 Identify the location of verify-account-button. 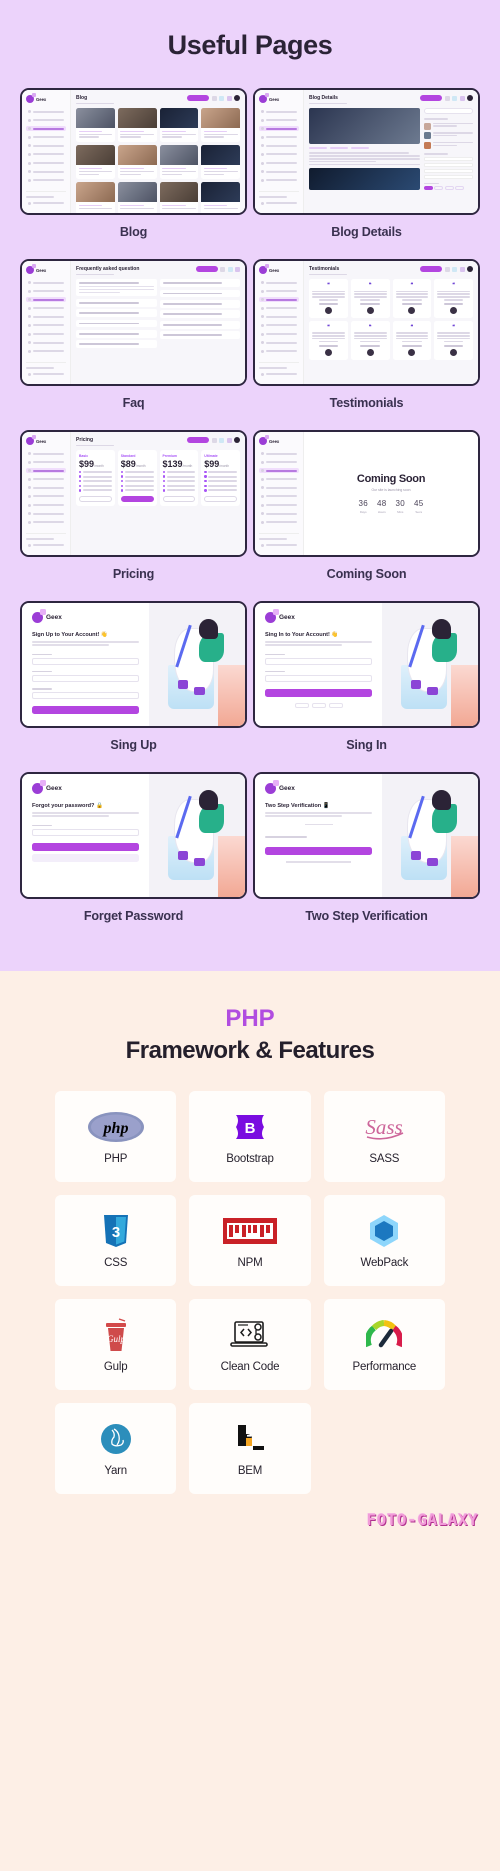
(319, 851).